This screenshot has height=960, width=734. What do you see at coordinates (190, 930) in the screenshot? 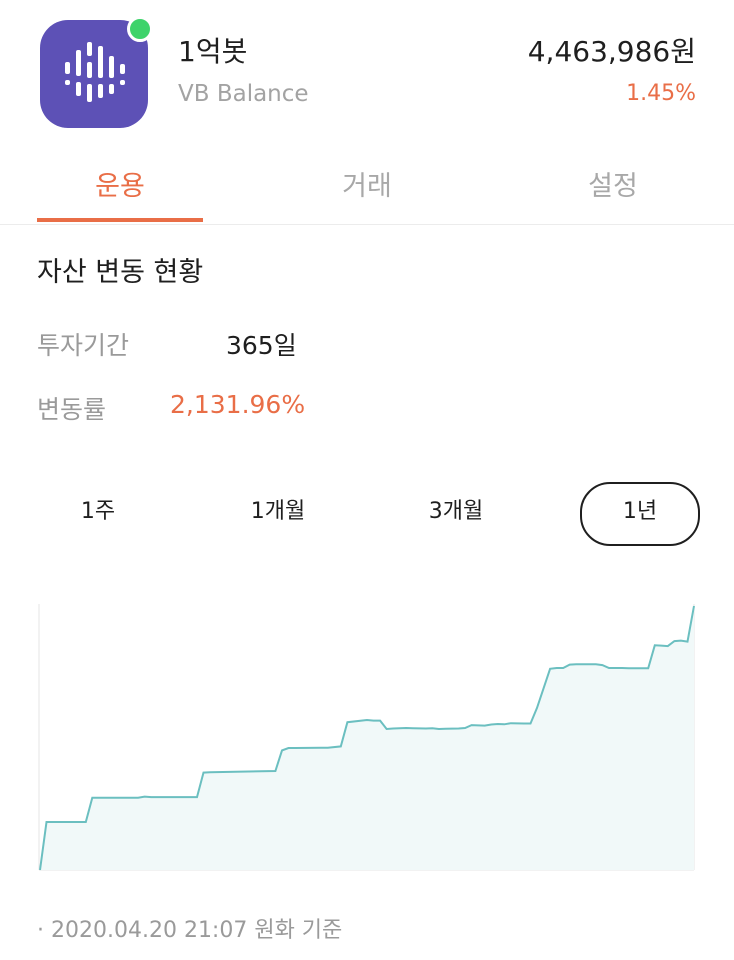
I see `timestamp-footnote: · 2020.04.20 21:07 원화 기준` at bounding box center [190, 930].